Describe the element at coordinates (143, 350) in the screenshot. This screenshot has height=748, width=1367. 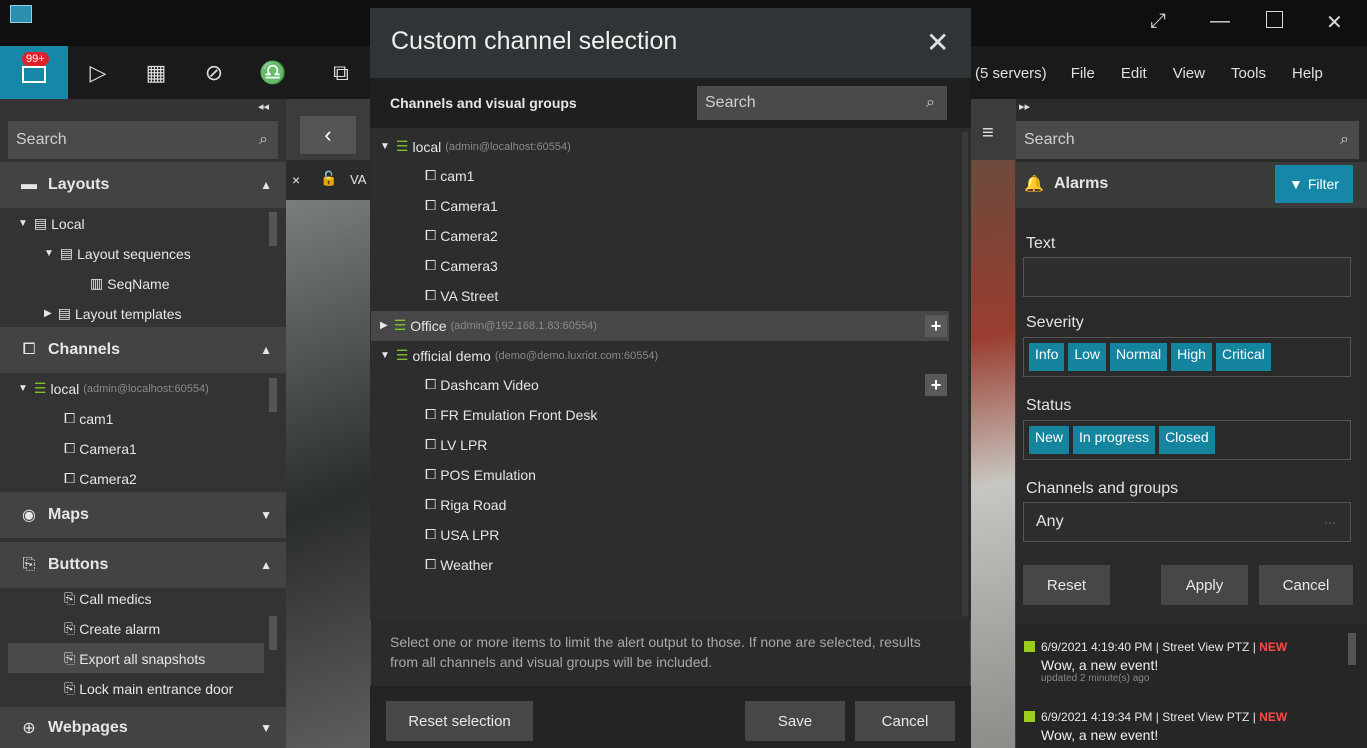
I see `section-channels: ⧠ Channels ▲` at that location.